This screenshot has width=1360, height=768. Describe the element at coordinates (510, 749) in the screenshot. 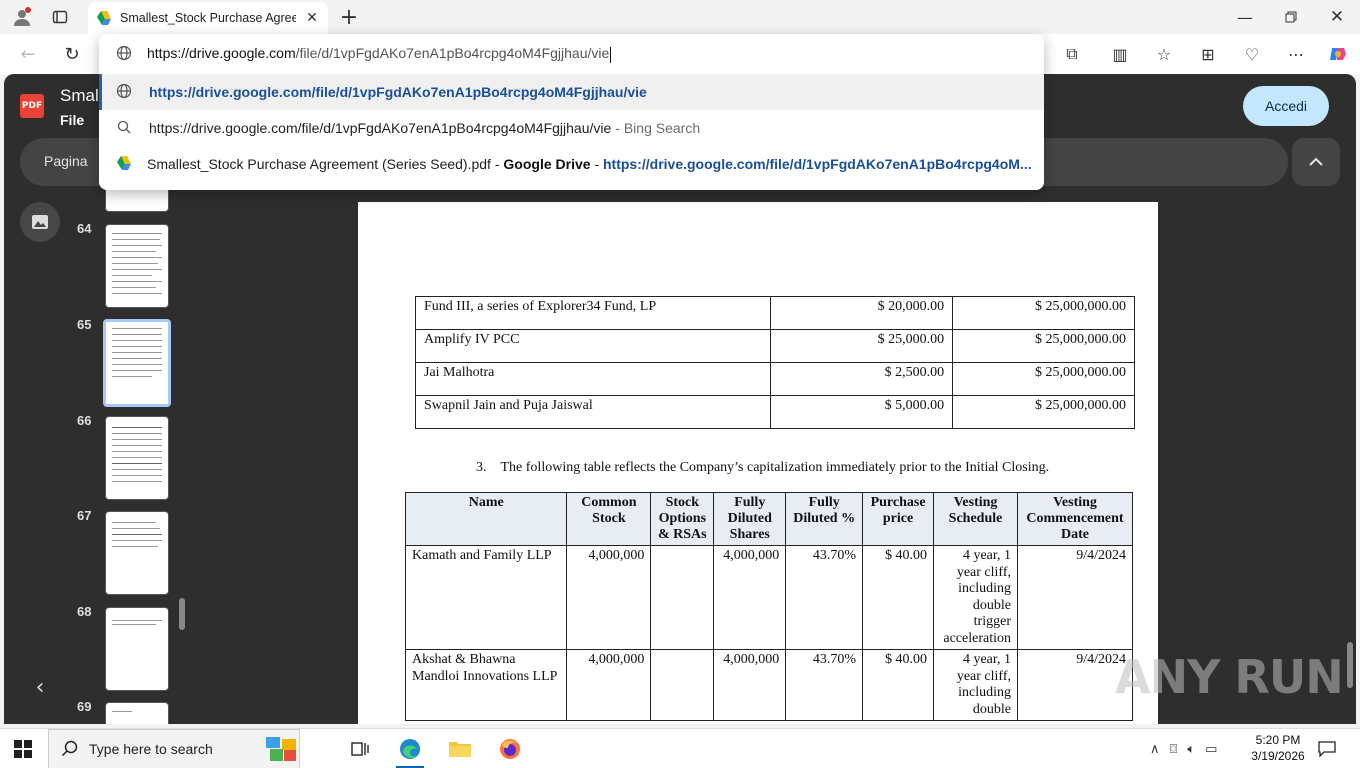

I see `firefox-icon` at that location.